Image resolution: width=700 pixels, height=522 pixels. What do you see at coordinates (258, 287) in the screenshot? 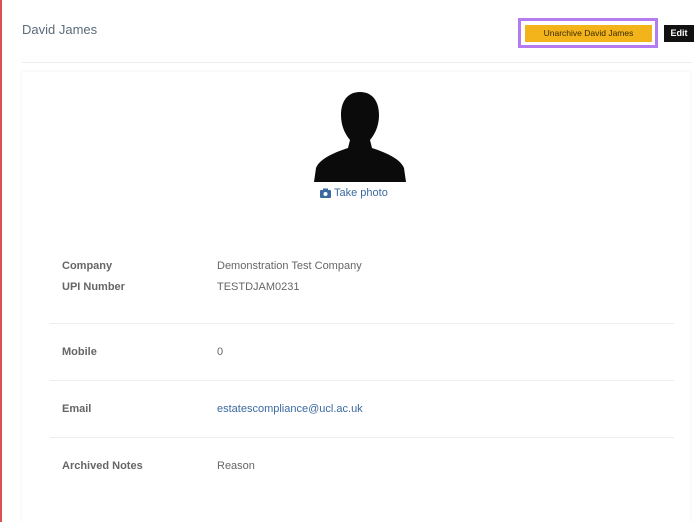
I see `upi-number-value: TESTDJAM0231` at bounding box center [258, 287].